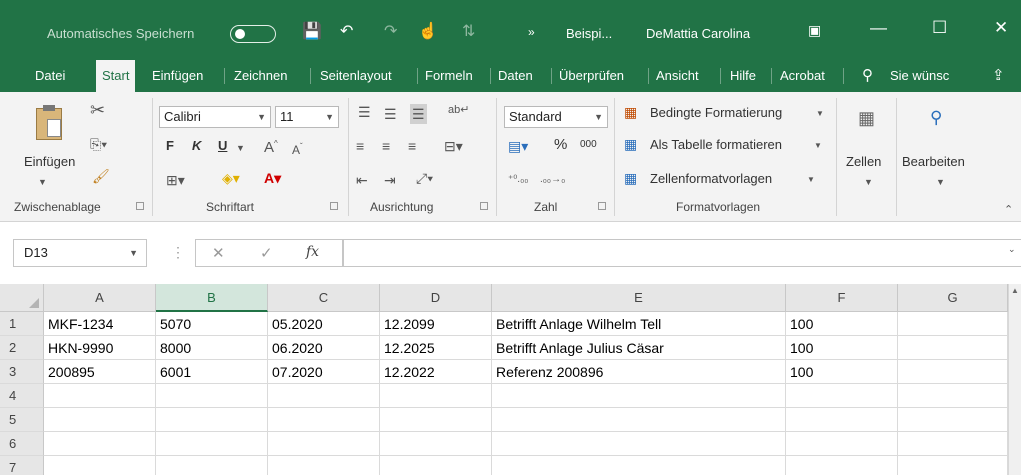 The image size is (1021, 475). What do you see at coordinates (842, 372) in the screenshot?
I see `cell-f3: 100` at bounding box center [842, 372].